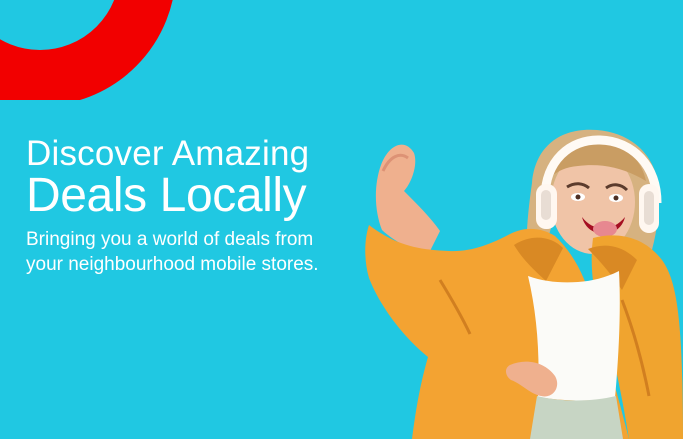 This screenshot has width=683, height=439. I want to click on headline-line-1: Discover Amazing, so click(168, 153).